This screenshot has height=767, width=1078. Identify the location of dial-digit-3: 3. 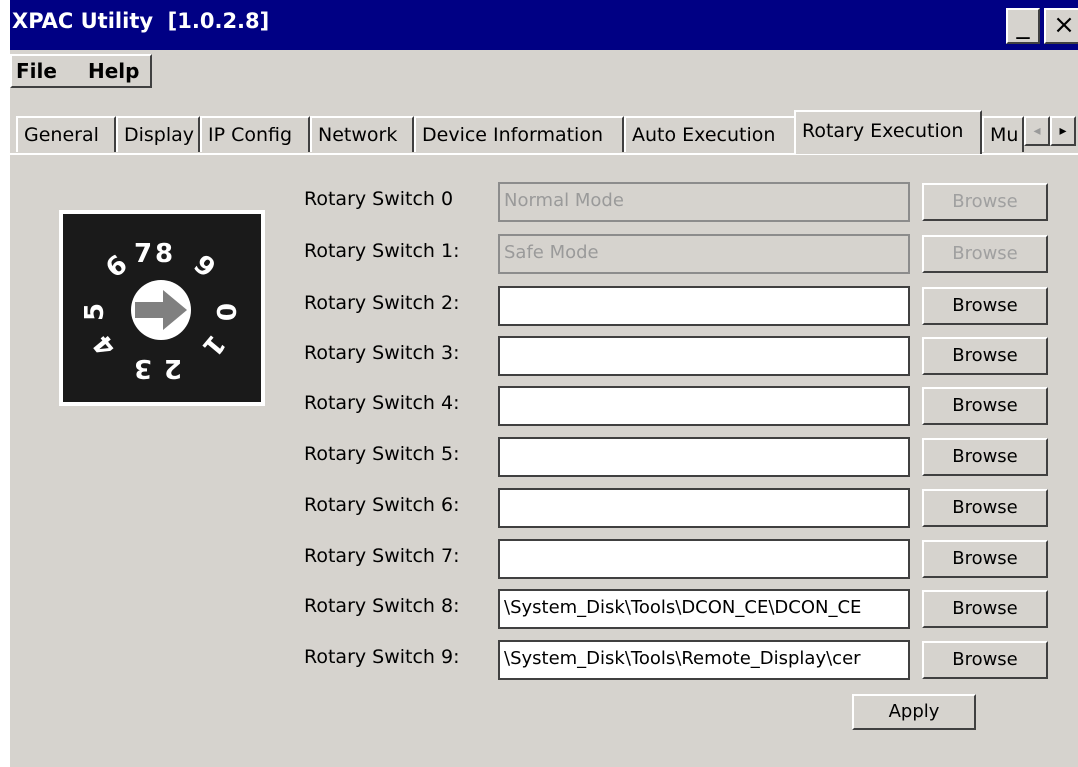
(143, 368).